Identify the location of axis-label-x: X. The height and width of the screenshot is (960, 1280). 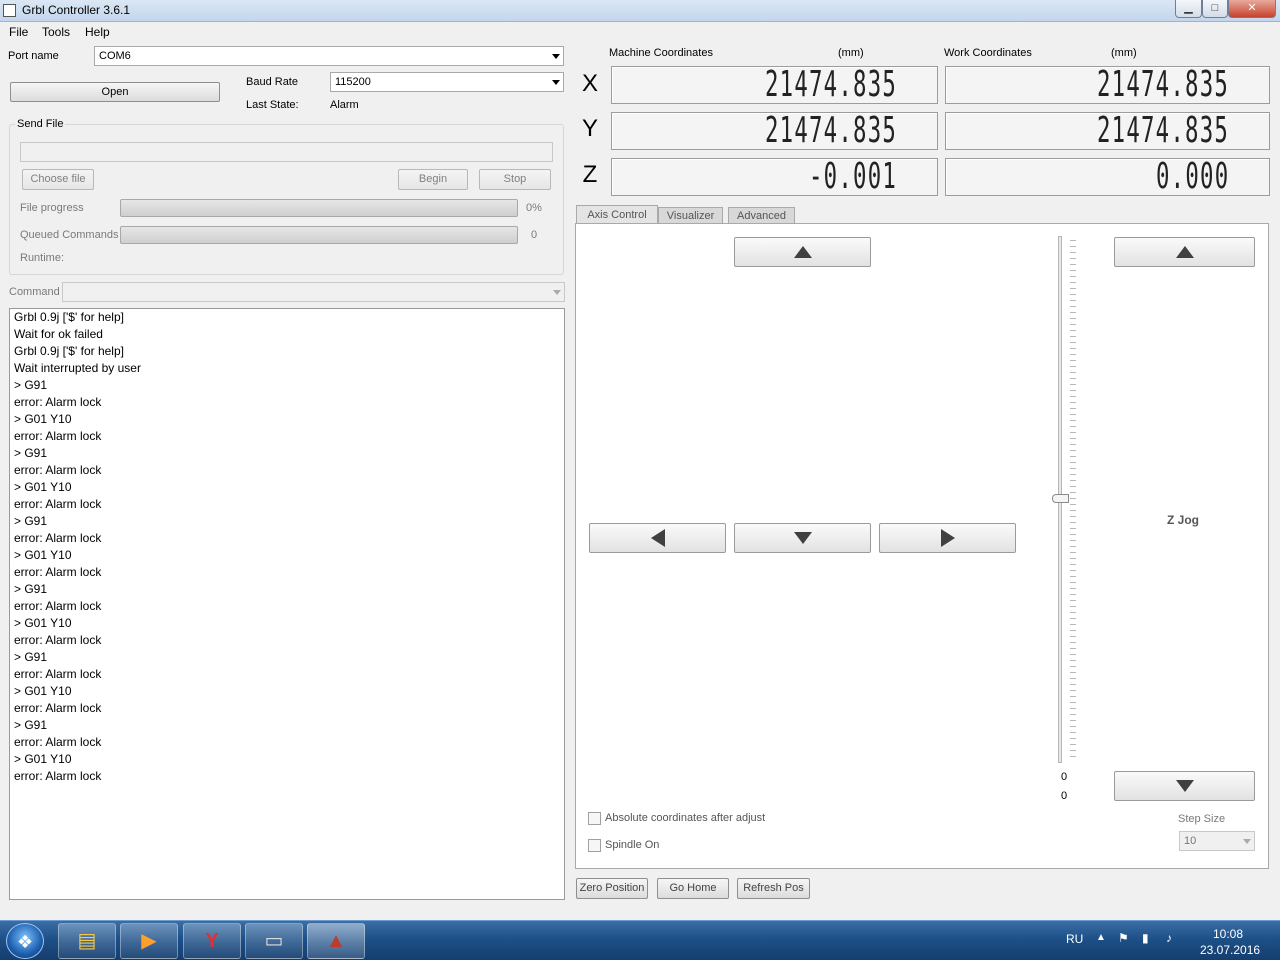
(589, 83).